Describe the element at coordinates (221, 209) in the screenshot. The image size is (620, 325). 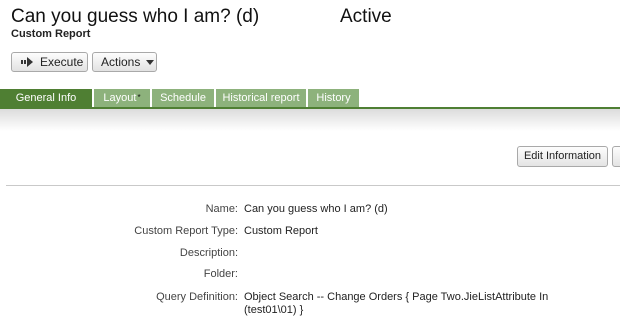
I see `name-label: Name:` at that location.